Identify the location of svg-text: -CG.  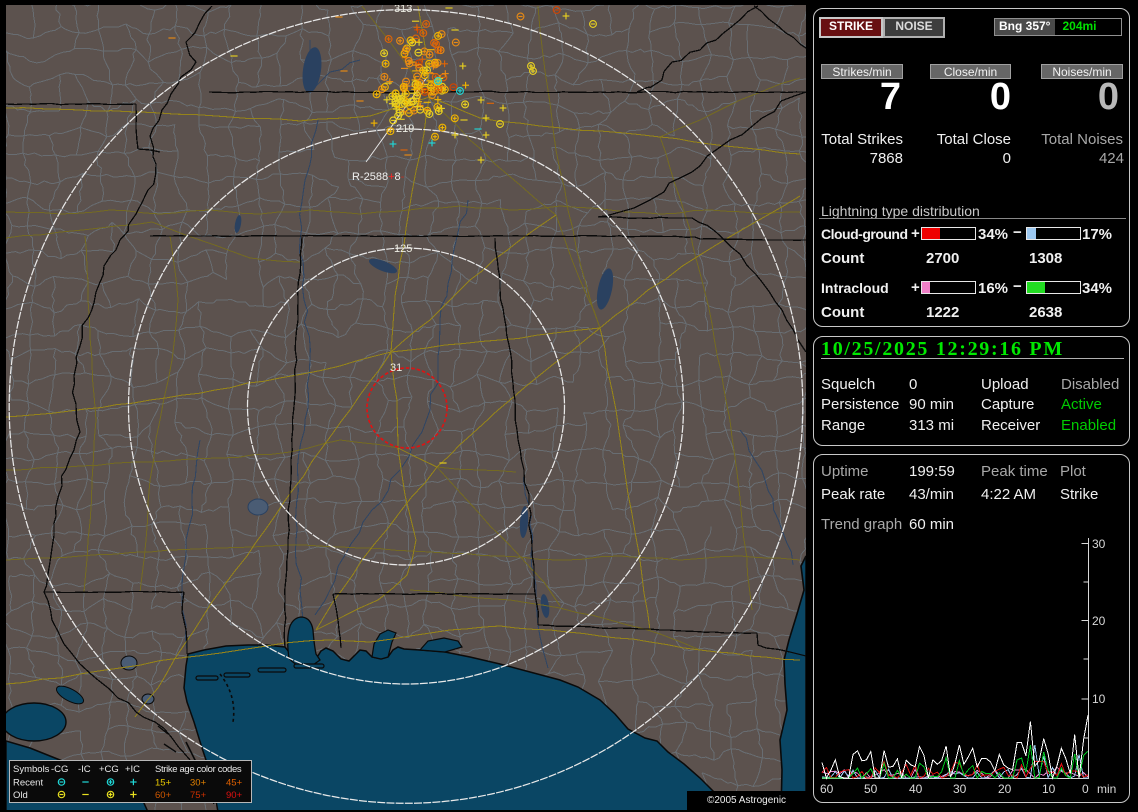
(59, 769).